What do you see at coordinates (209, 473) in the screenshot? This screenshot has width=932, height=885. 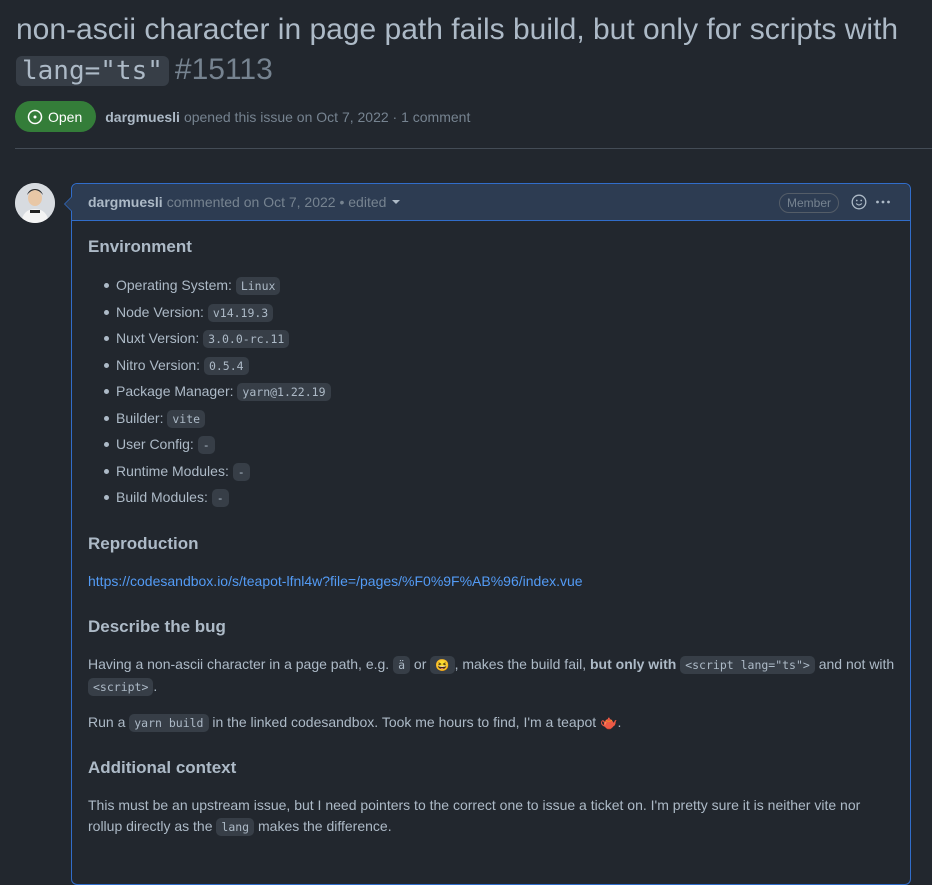 I see `list-item: Runtime Modules: -` at bounding box center [209, 473].